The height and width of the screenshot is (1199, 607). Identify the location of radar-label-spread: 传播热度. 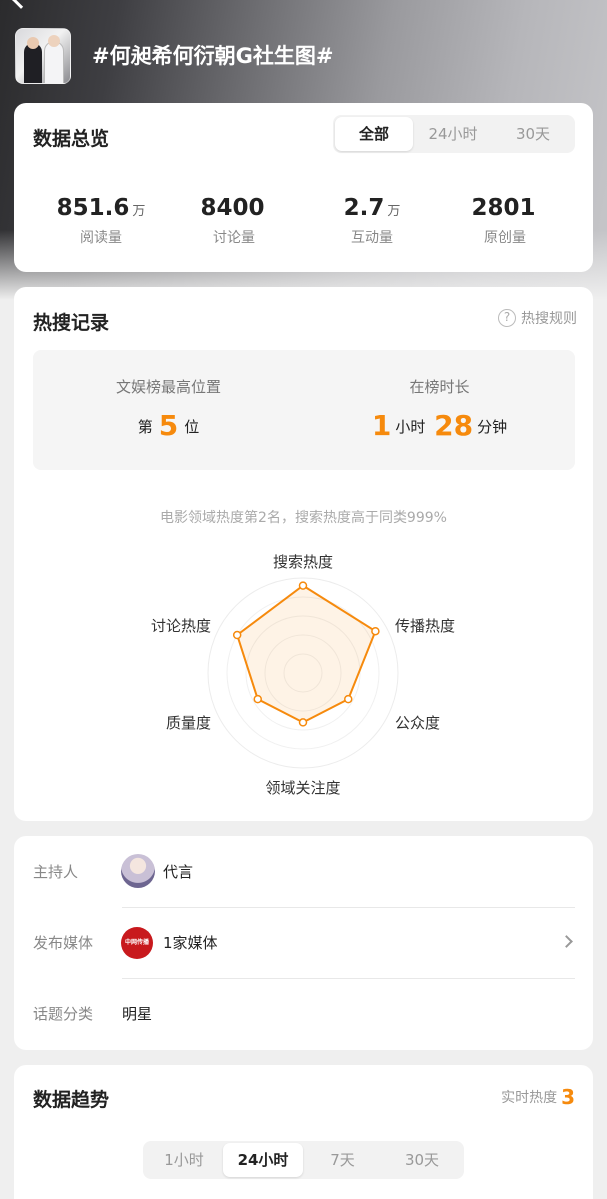
(425, 626).